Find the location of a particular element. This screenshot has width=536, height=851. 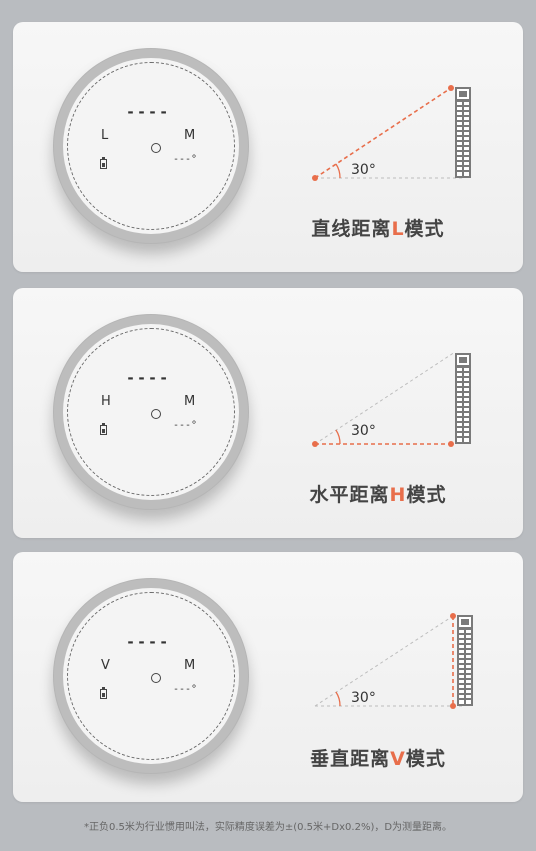

measured-line is located at coordinates (383, 133).